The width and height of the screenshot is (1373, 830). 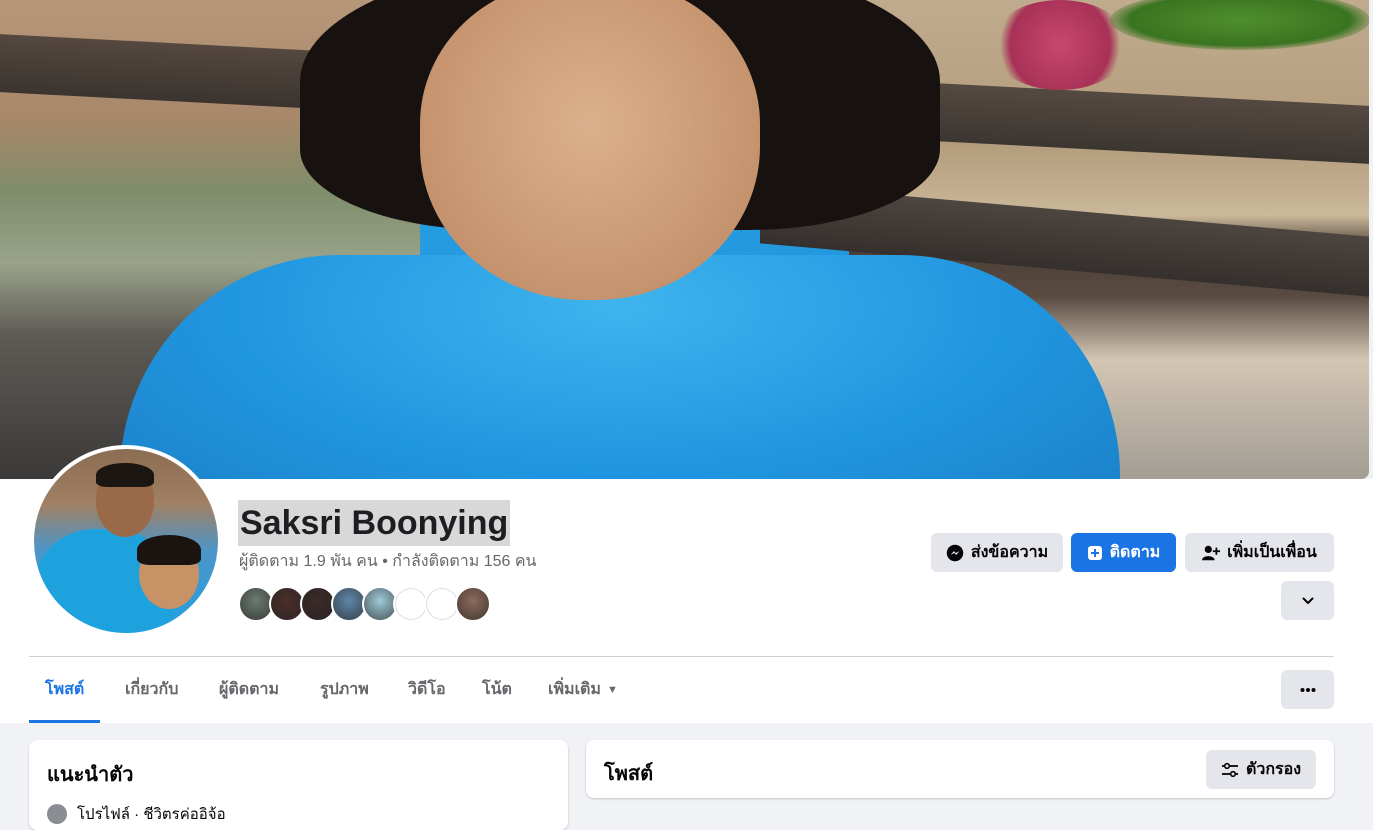 I want to click on intro-item: โปรไฟล์ · ชีวิตรค่ออิจ้อ, so click(x=136, y=814).